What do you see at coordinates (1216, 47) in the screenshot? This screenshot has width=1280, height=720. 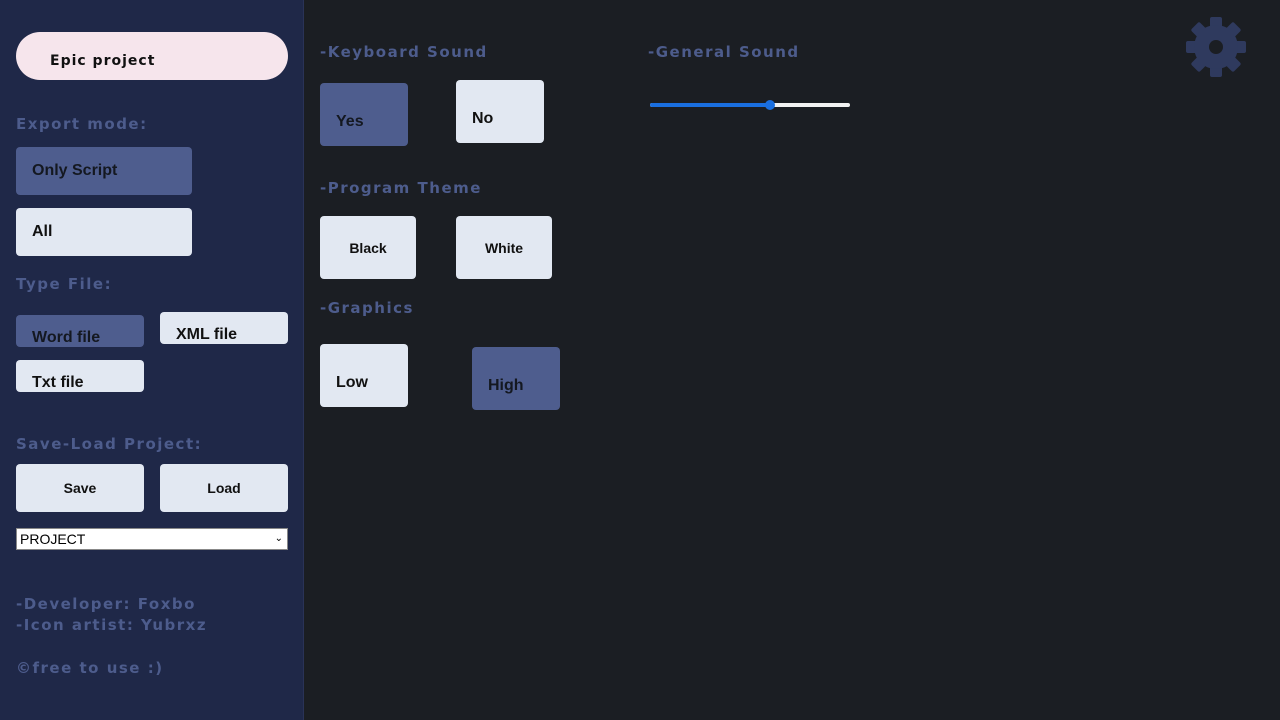 I see `gear-icon` at bounding box center [1216, 47].